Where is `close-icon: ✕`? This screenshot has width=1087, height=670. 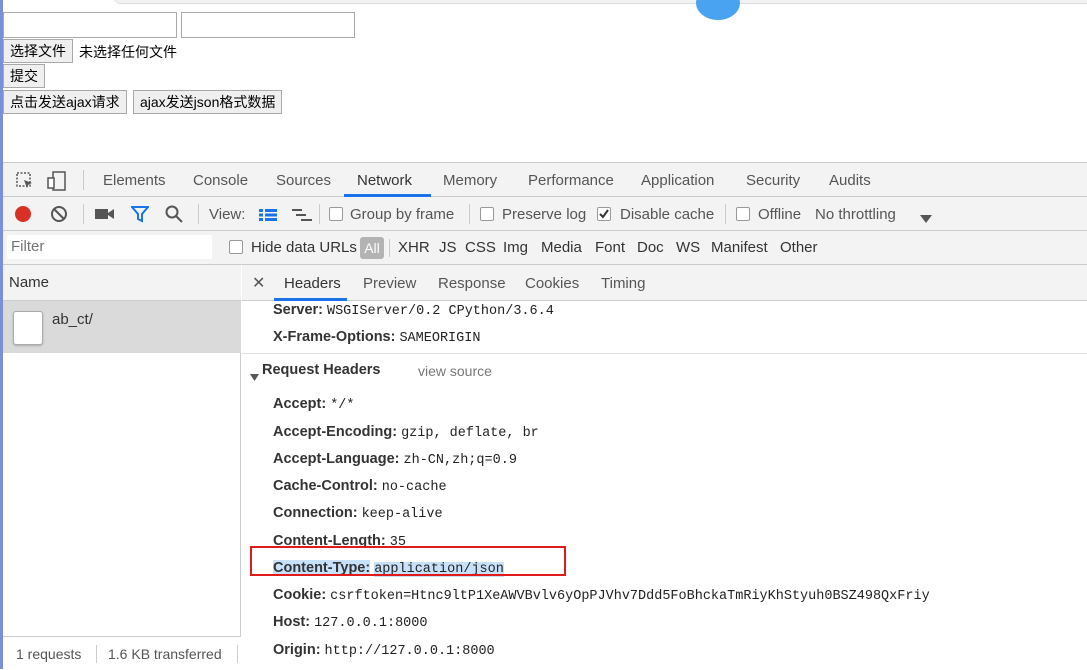 close-icon: ✕ is located at coordinates (258, 283).